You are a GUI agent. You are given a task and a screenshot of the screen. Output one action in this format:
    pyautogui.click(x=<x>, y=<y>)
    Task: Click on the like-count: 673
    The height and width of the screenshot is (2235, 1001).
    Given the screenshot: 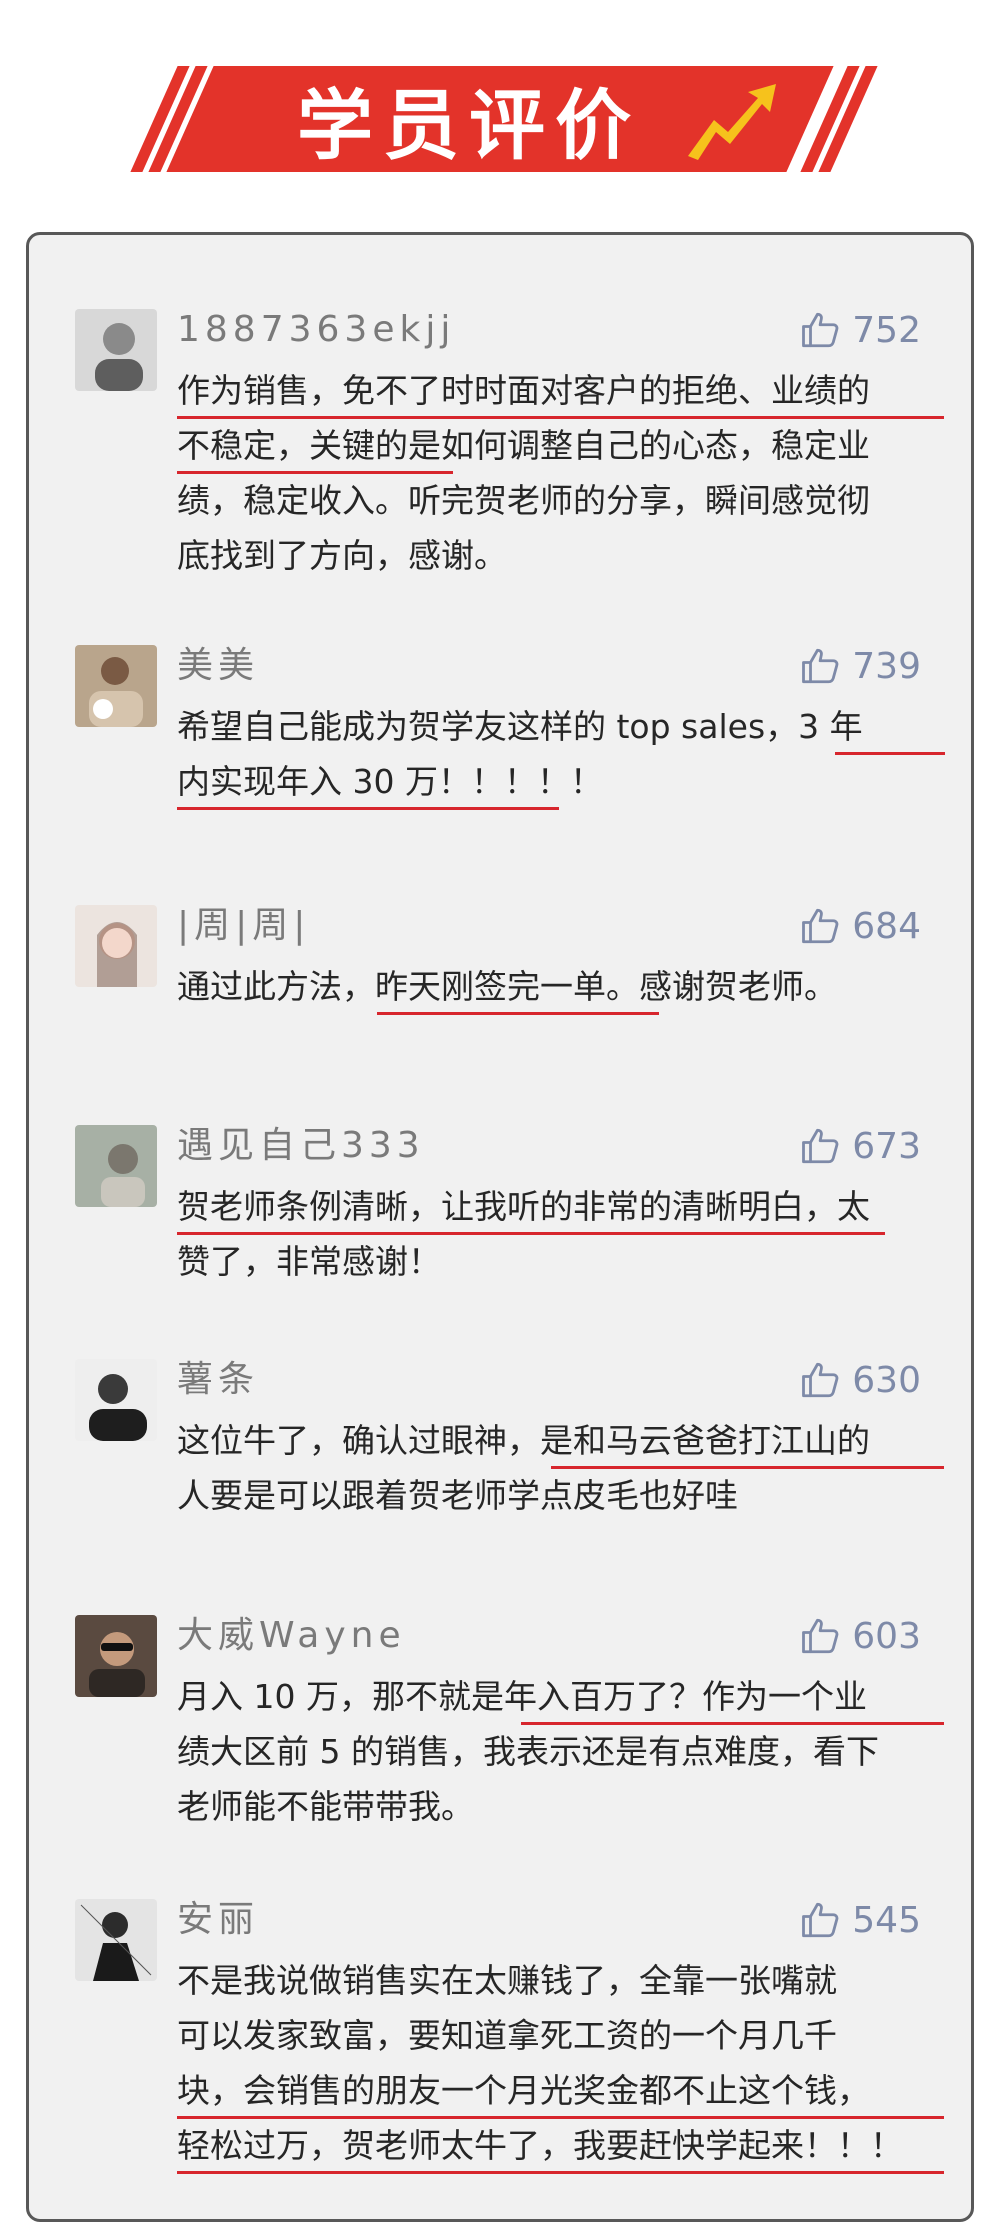 What is the action you would take?
    pyautogui.click(x=860, y=1146)
    